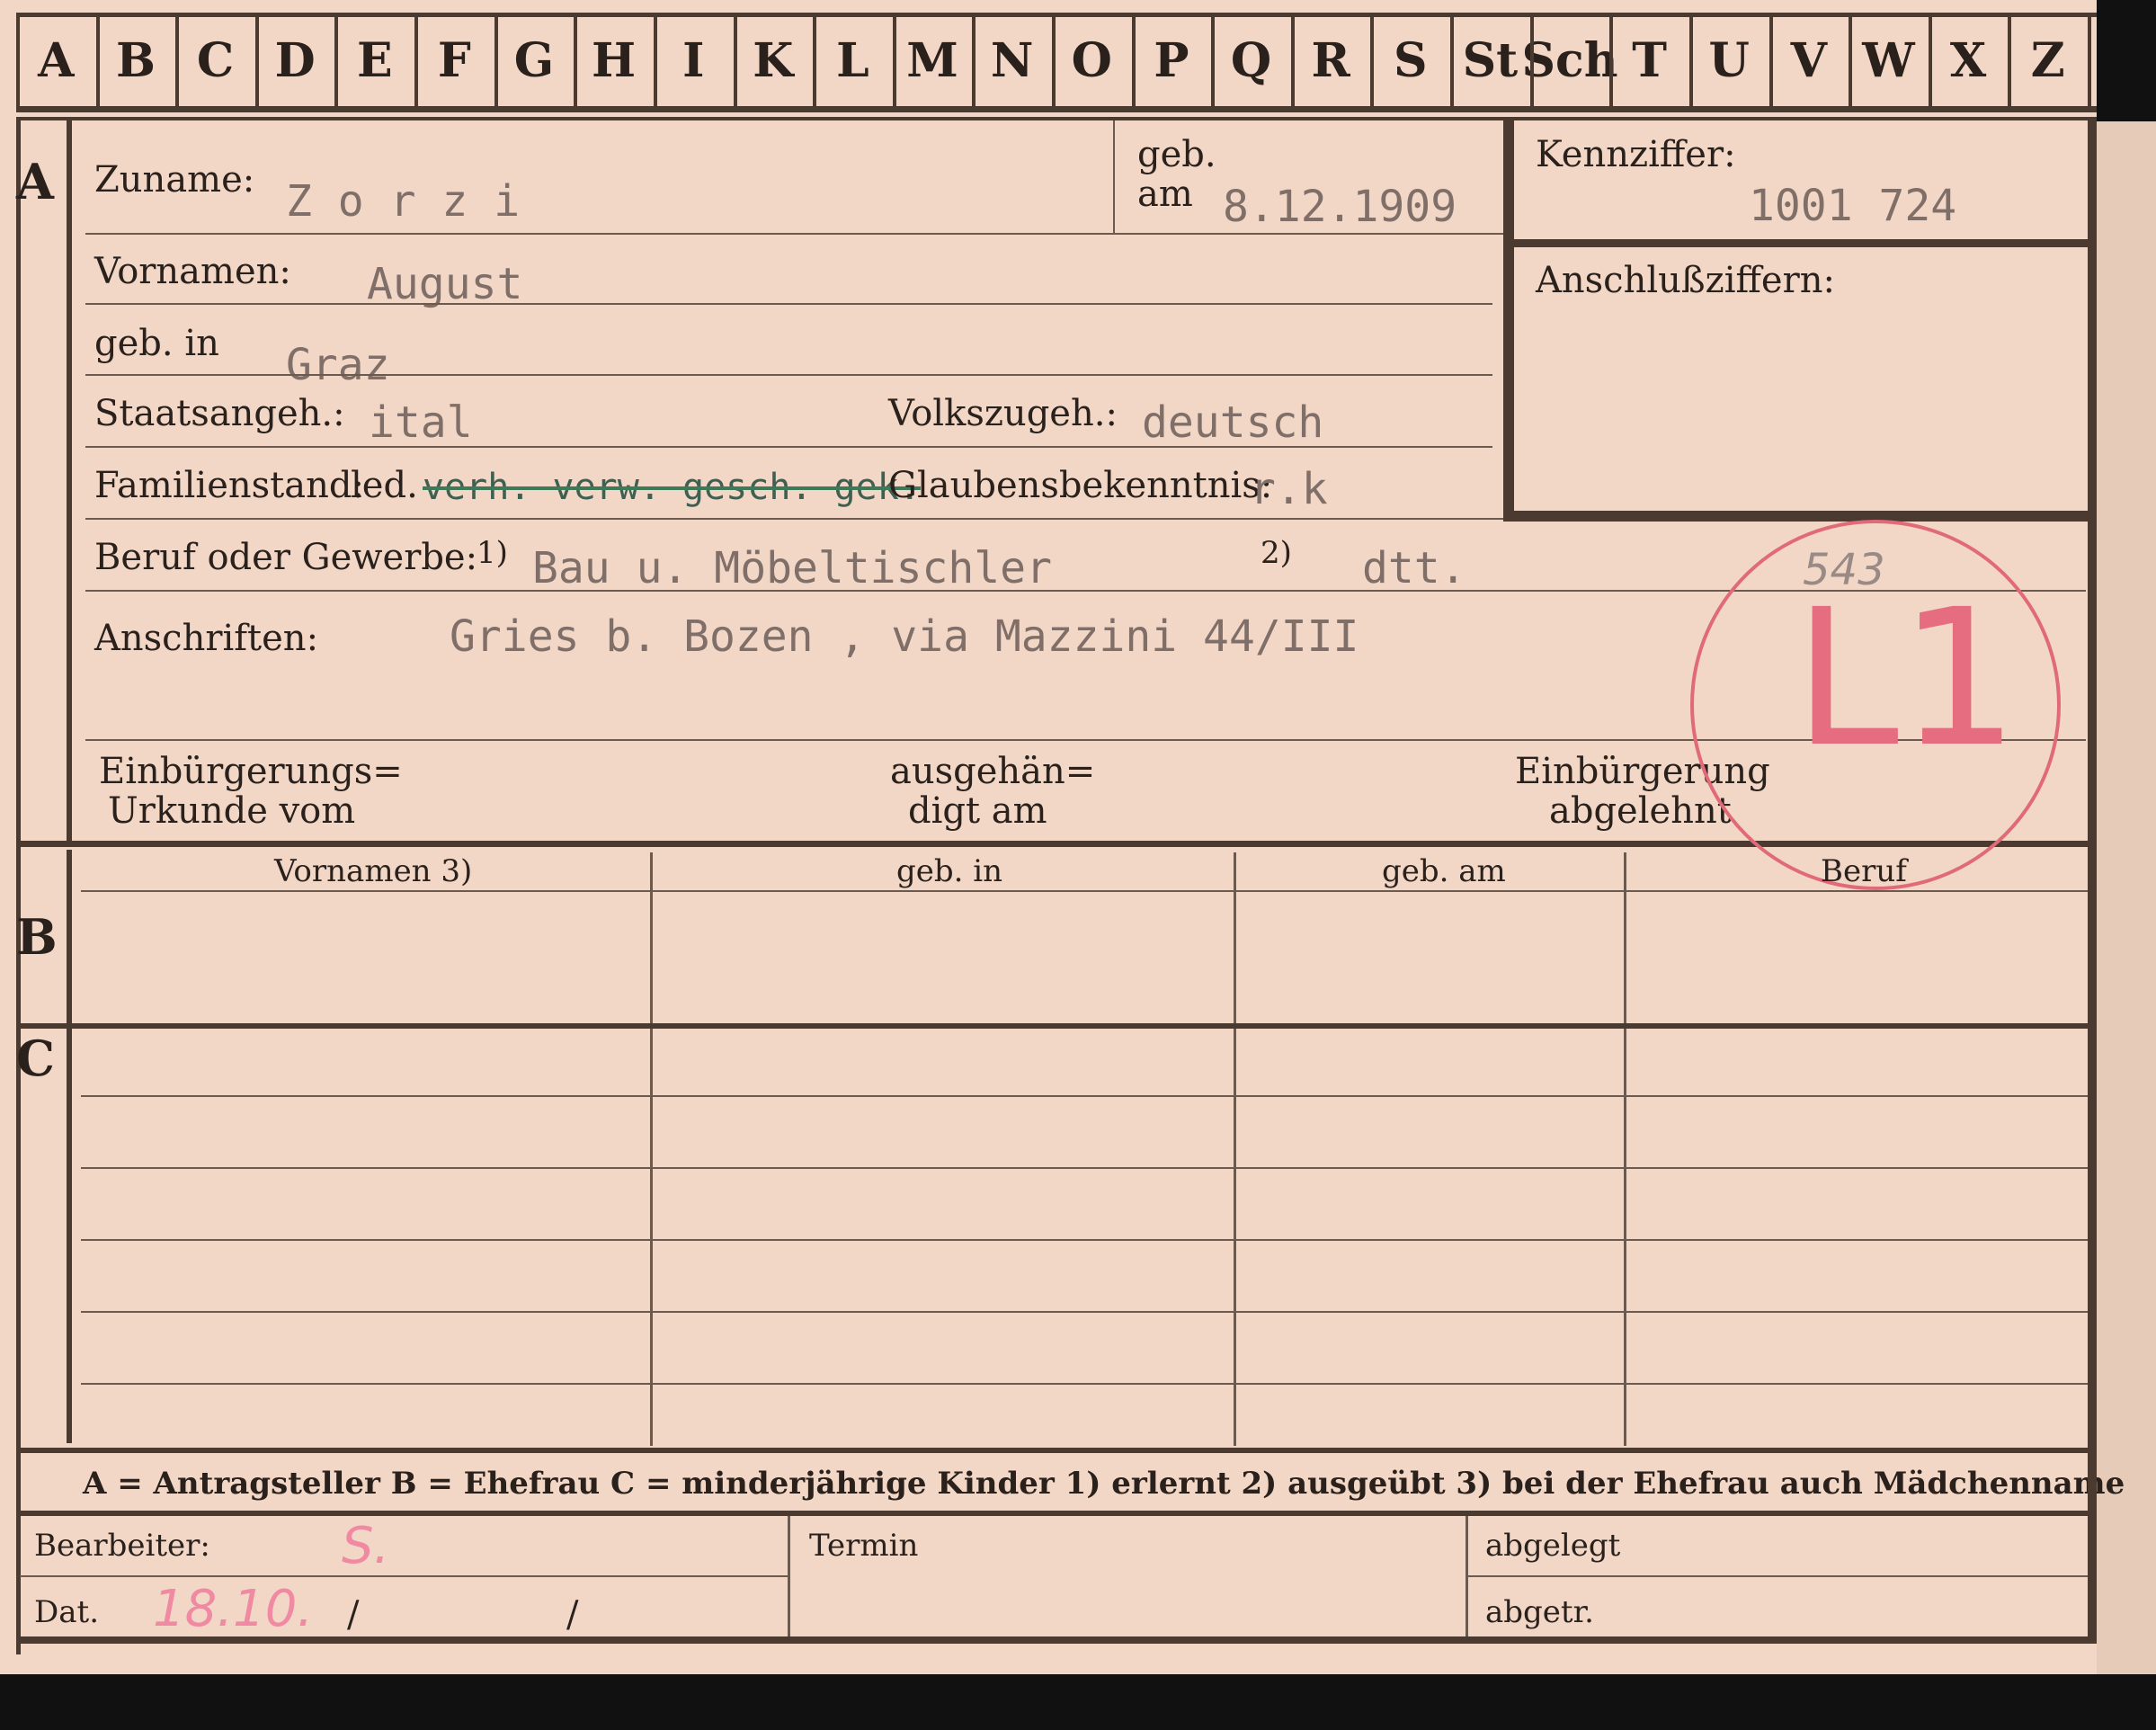 Image resolution: width=2156 pixels, height=1730 pixels. What do you see at coordinates (853, 60) in the screenshot?
I see `index-letter-l: L` at bounding box center [853, 60].